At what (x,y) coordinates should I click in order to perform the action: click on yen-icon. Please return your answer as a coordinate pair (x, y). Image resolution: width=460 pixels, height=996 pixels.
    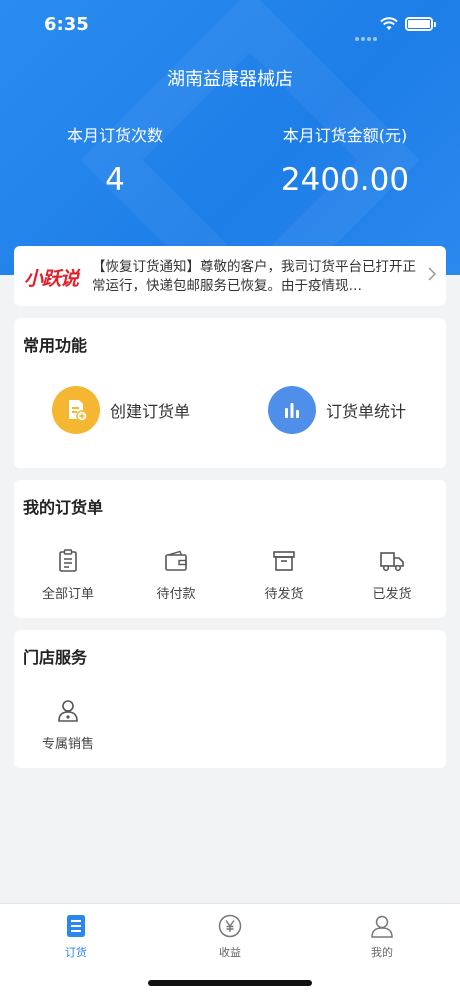
    Looking at the image, I should click on (230, 926).